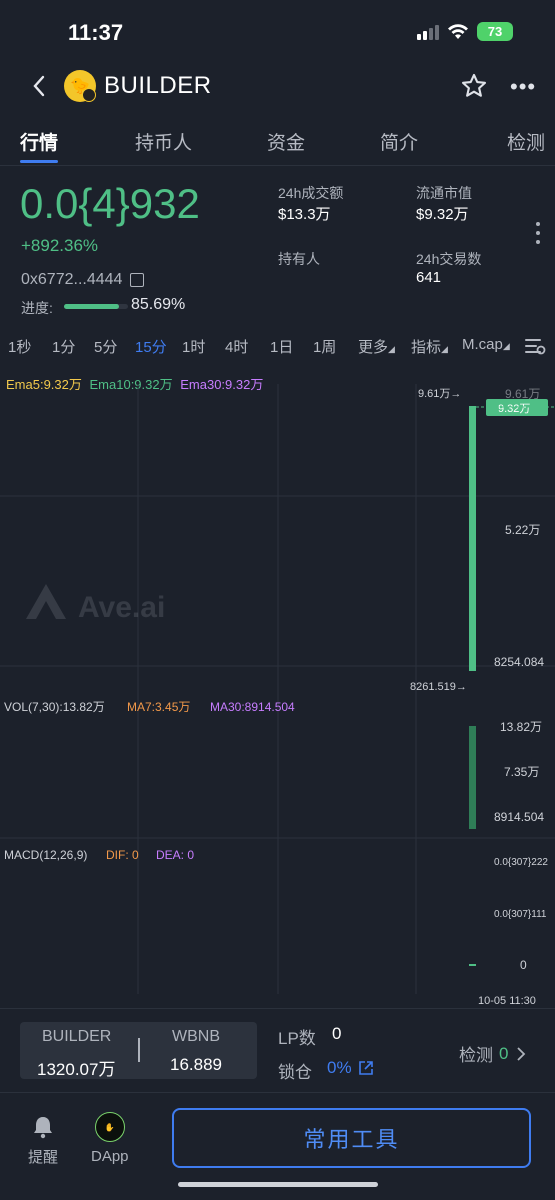  What do you see at coordinates (122, 855) in the screenshot?
I see `macd-dif: DIF: 0` at bounding box center [122, 855].